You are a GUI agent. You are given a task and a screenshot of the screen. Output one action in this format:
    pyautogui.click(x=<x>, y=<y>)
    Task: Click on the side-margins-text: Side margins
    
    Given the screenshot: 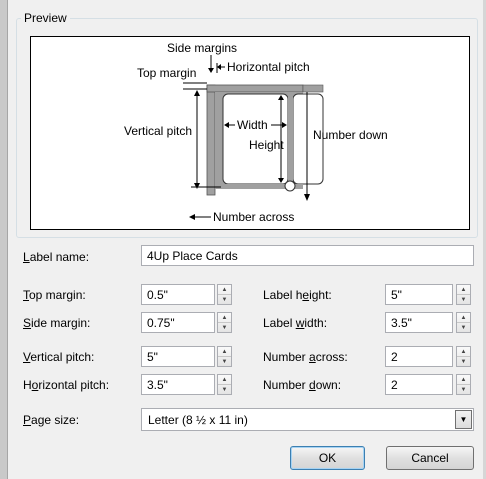 What is the action you would take?
    pyautogui.click(x=202, y=48)
    